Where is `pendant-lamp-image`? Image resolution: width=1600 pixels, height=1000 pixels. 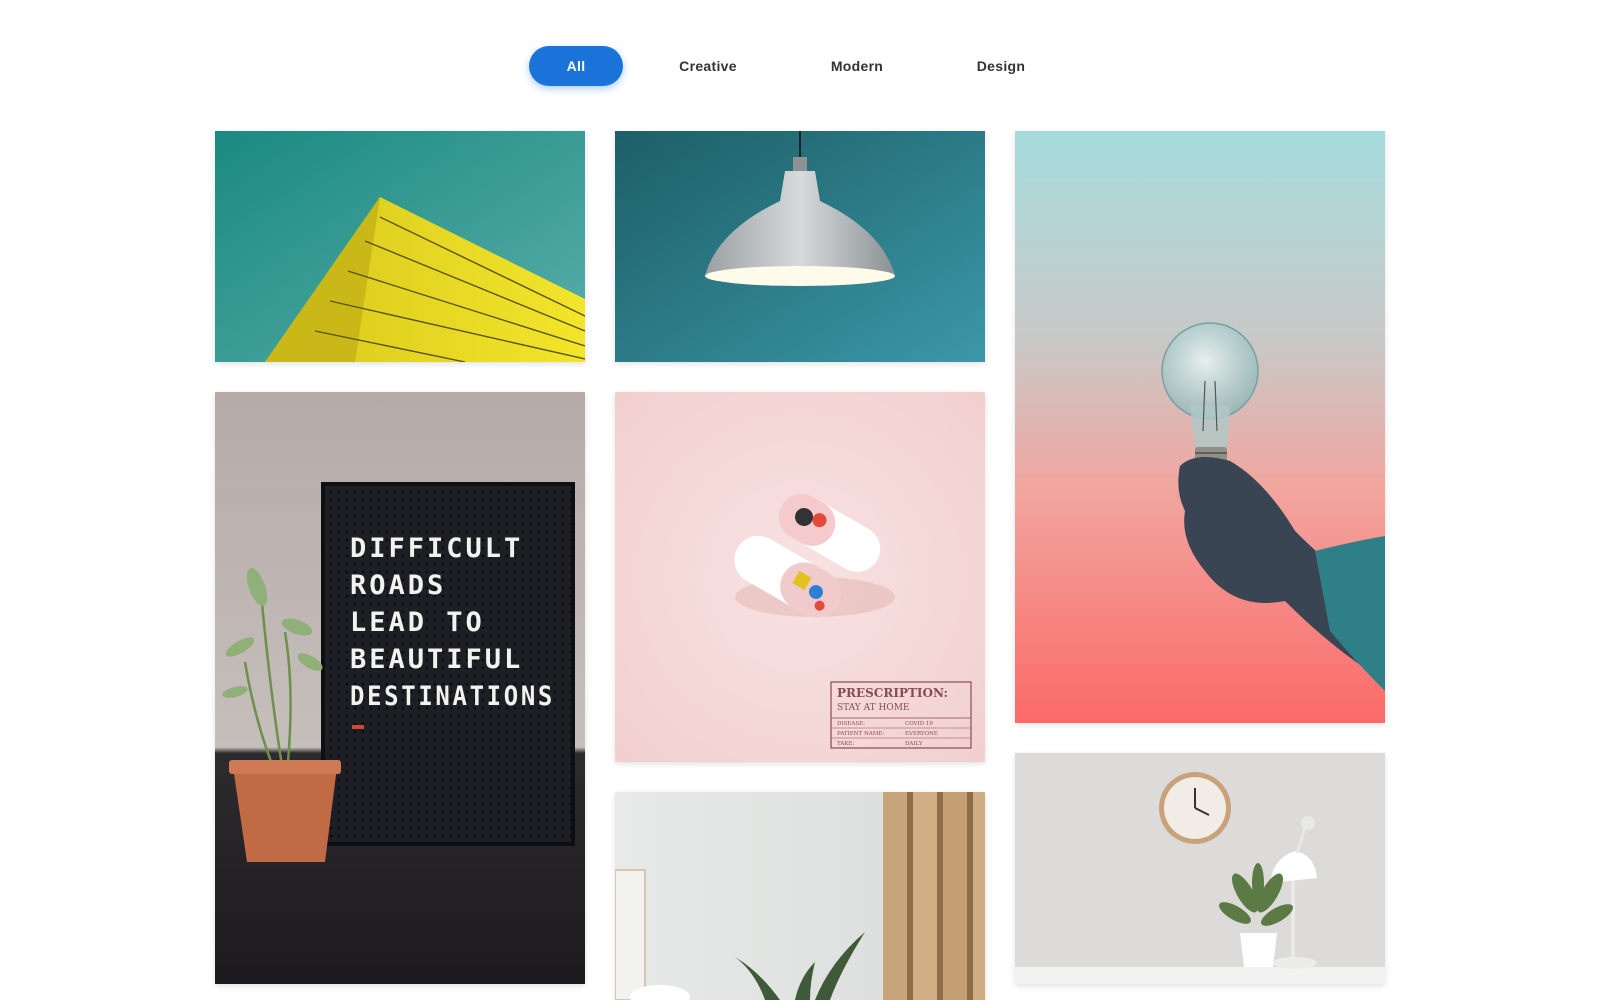 pendant-lamp-image is located at coordinates (800, 246).